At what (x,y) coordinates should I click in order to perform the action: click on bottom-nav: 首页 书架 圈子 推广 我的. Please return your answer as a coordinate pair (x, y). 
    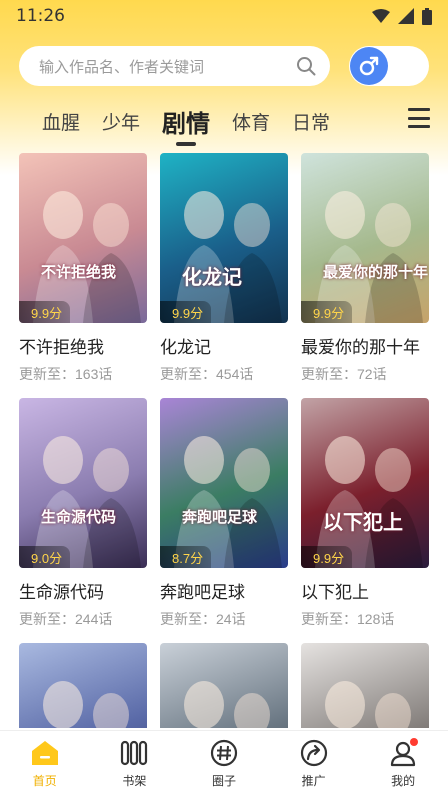
    Looking at the image, I should click on (224, 763).